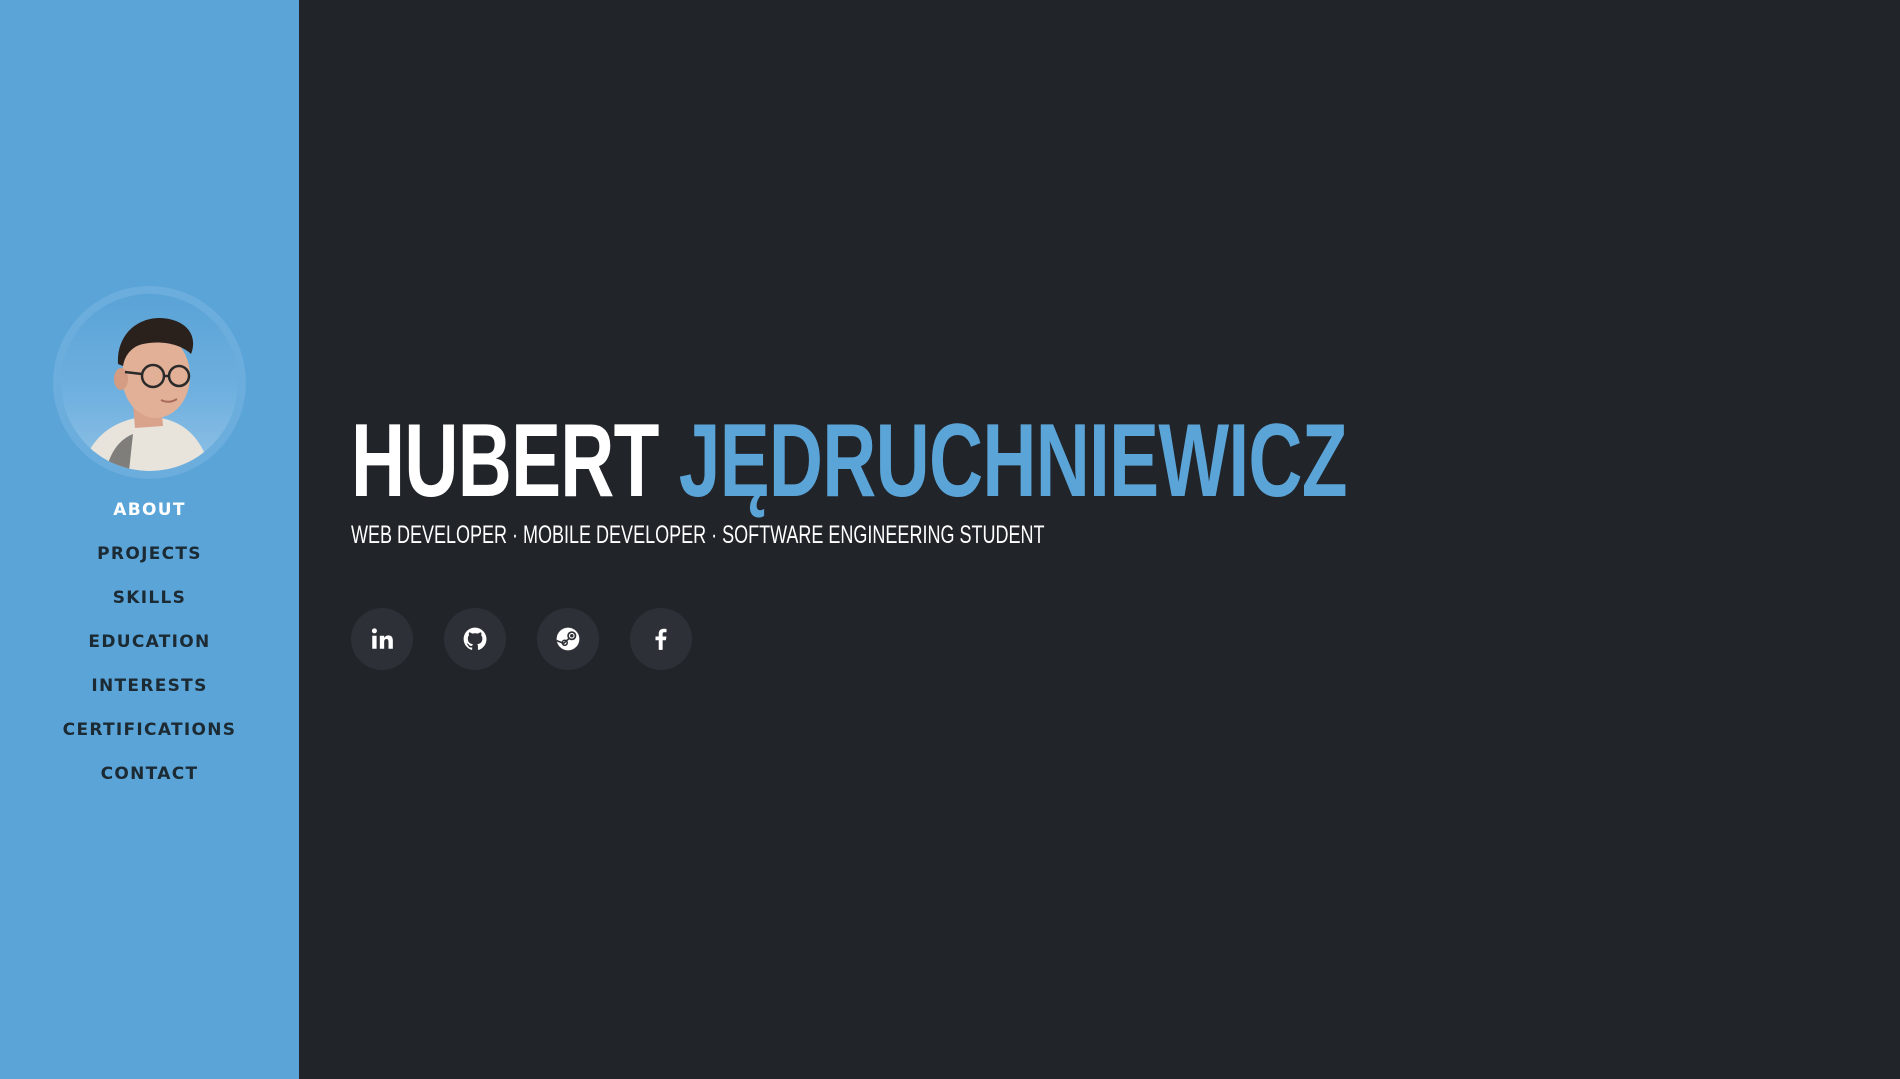 The height and width of the screenshot is (1079, 1900). I want to click on github-icon, so click(475, 638).